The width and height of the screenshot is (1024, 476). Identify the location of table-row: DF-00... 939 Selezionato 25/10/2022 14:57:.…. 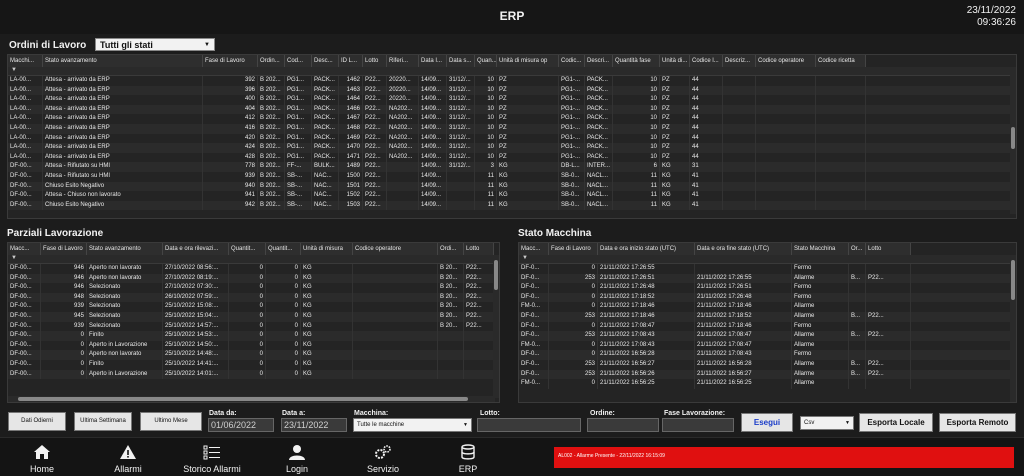
(253, 326).